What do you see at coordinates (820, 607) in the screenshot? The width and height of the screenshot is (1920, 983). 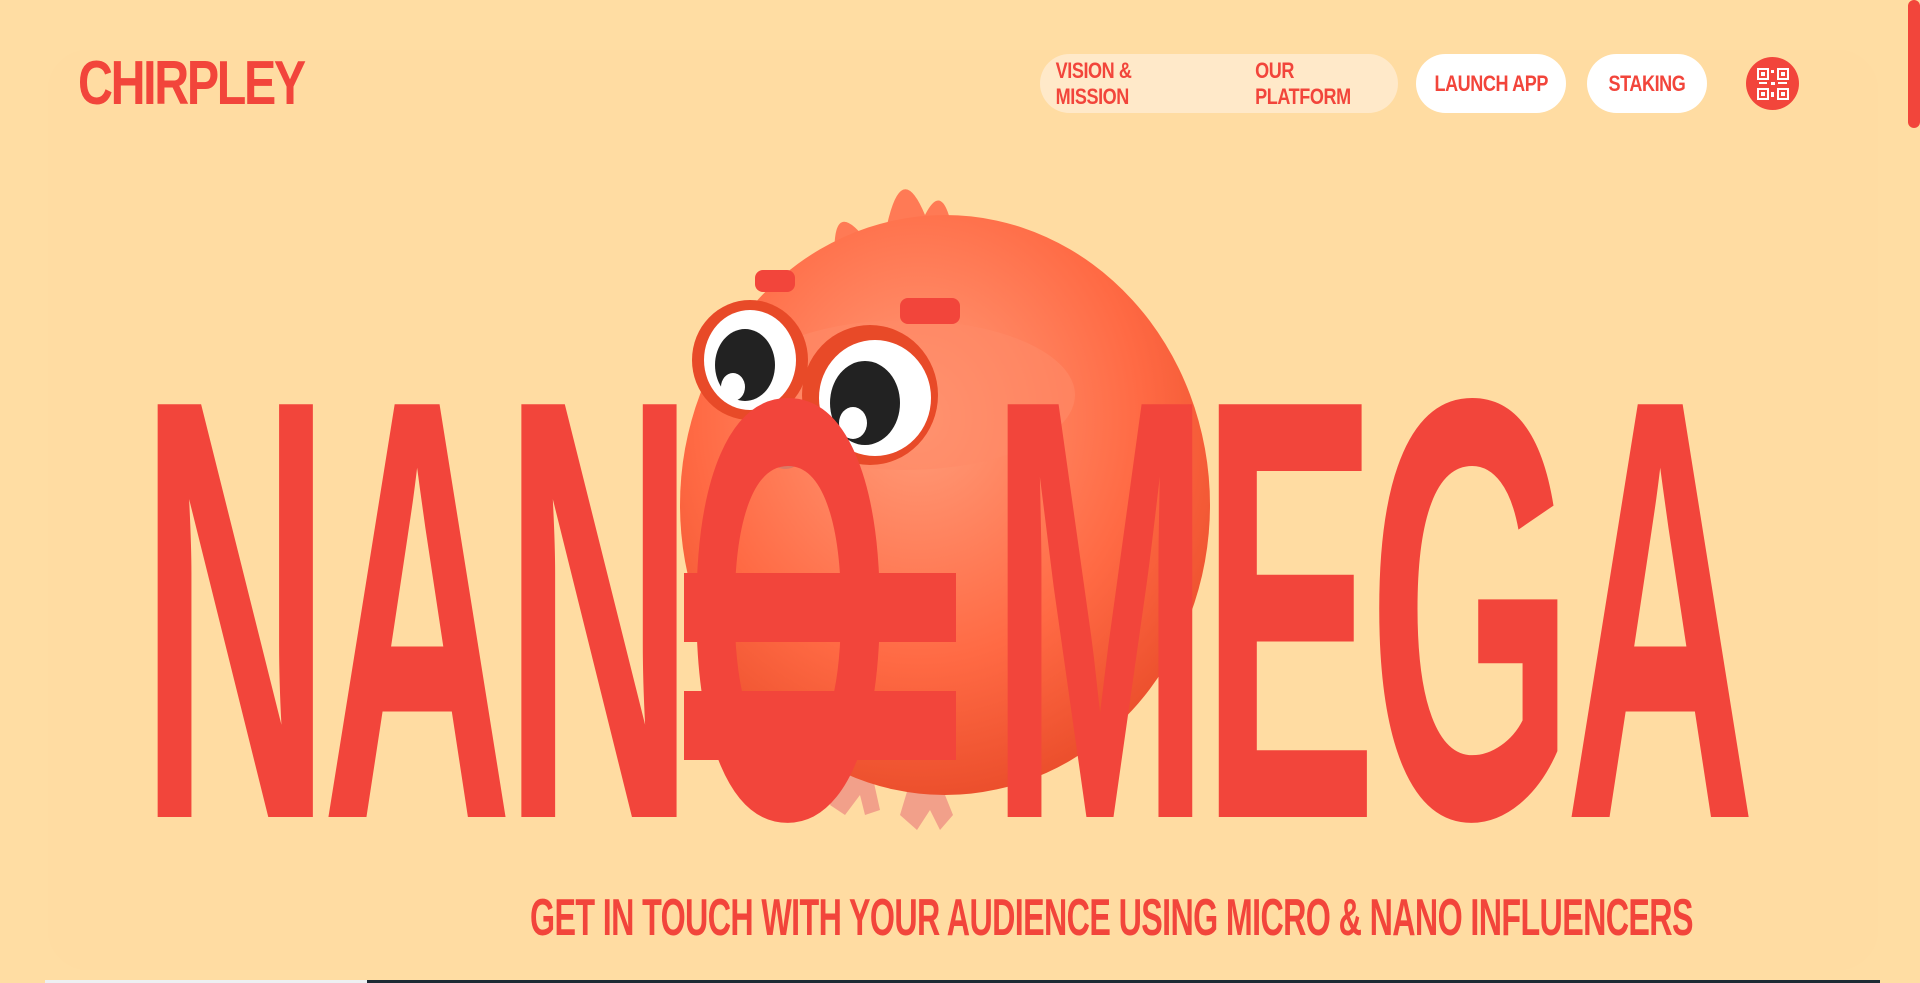 I see `equals-bar-top` at bounding box center [820, 607].